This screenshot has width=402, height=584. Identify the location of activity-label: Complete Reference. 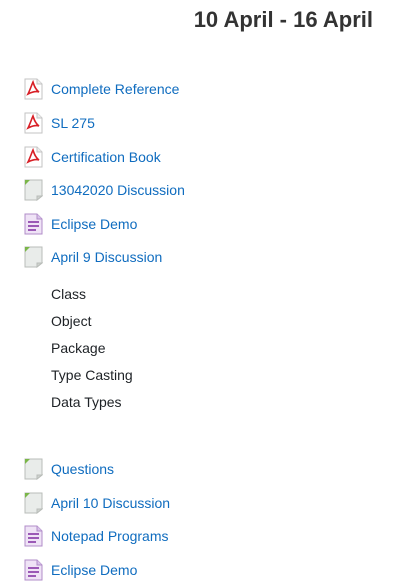
(115, 89).